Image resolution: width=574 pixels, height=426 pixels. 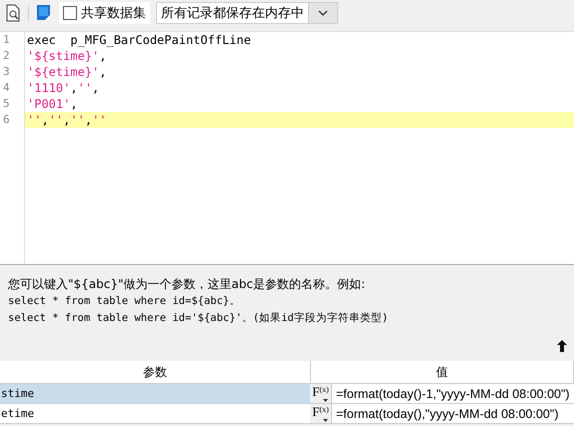 I want to click on param-value: =format(today(),"yyyy-MM-dd 08:00:00"), so click(x=445, y=413).